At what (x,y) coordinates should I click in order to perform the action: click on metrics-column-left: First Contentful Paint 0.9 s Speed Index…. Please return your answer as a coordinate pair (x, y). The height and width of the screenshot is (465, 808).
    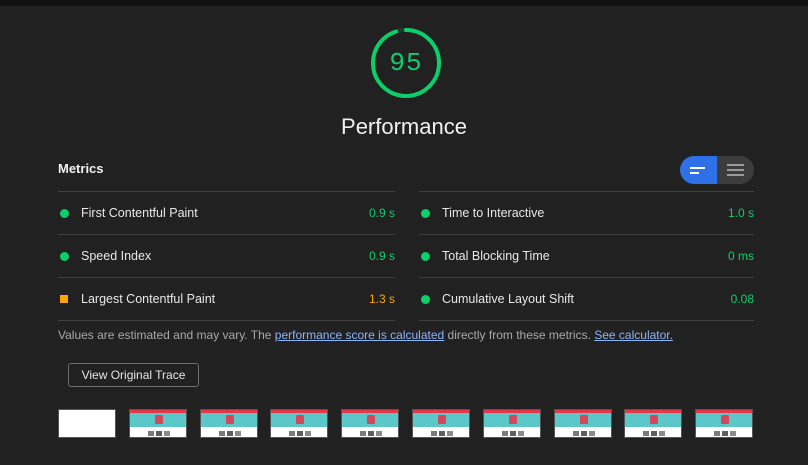
    Looking at the image, I should click on (226, 256).